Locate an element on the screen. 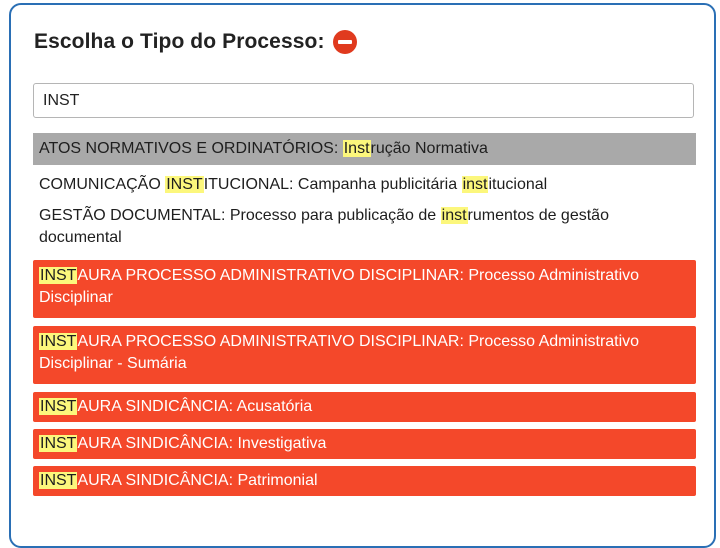 The height and width of the screenshot is (548, 720). search-input-value: INST is located at coordinates (61, 100).